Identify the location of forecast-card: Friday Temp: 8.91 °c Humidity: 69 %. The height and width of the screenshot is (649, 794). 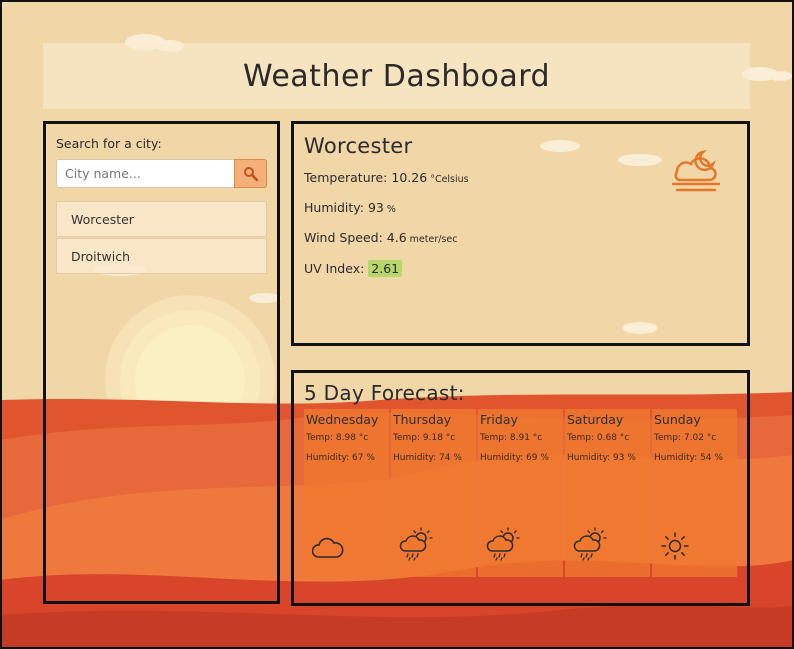
(520, 493).